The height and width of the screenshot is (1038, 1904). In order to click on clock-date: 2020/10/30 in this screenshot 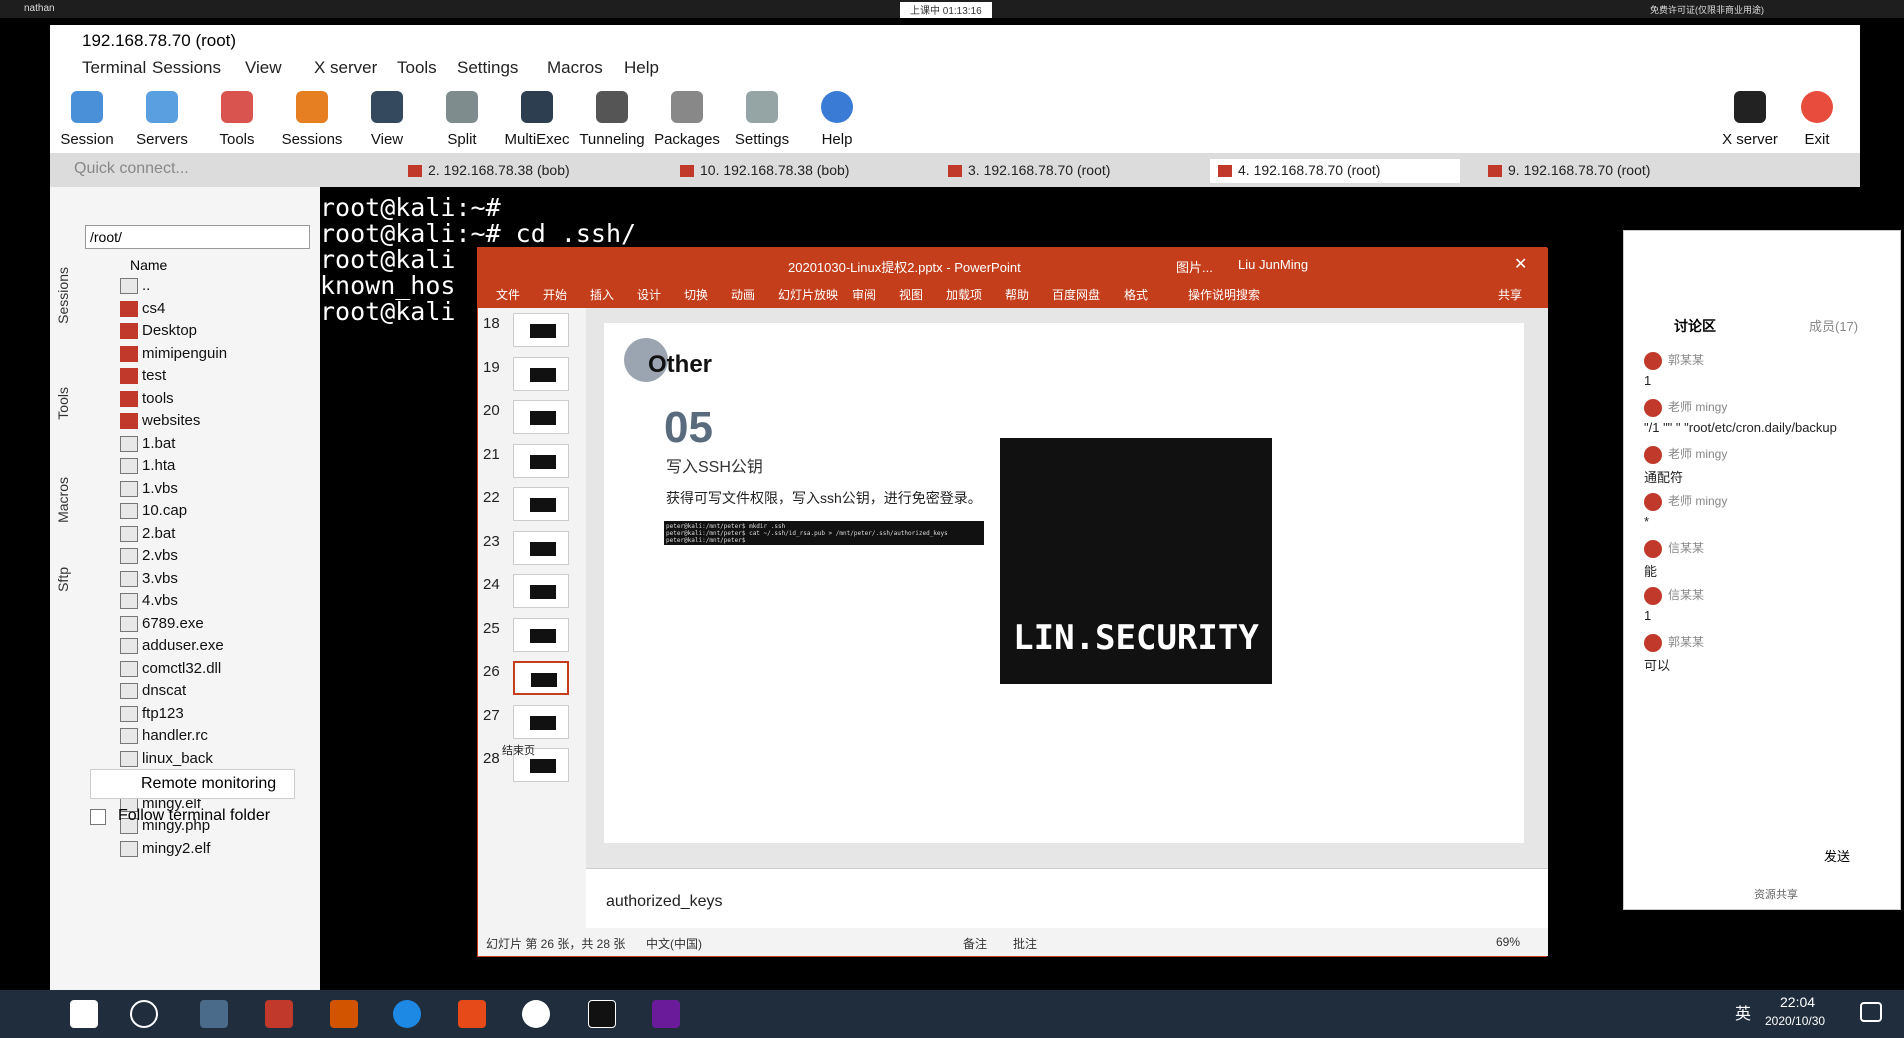, I will do `click(1795, 1021)`.